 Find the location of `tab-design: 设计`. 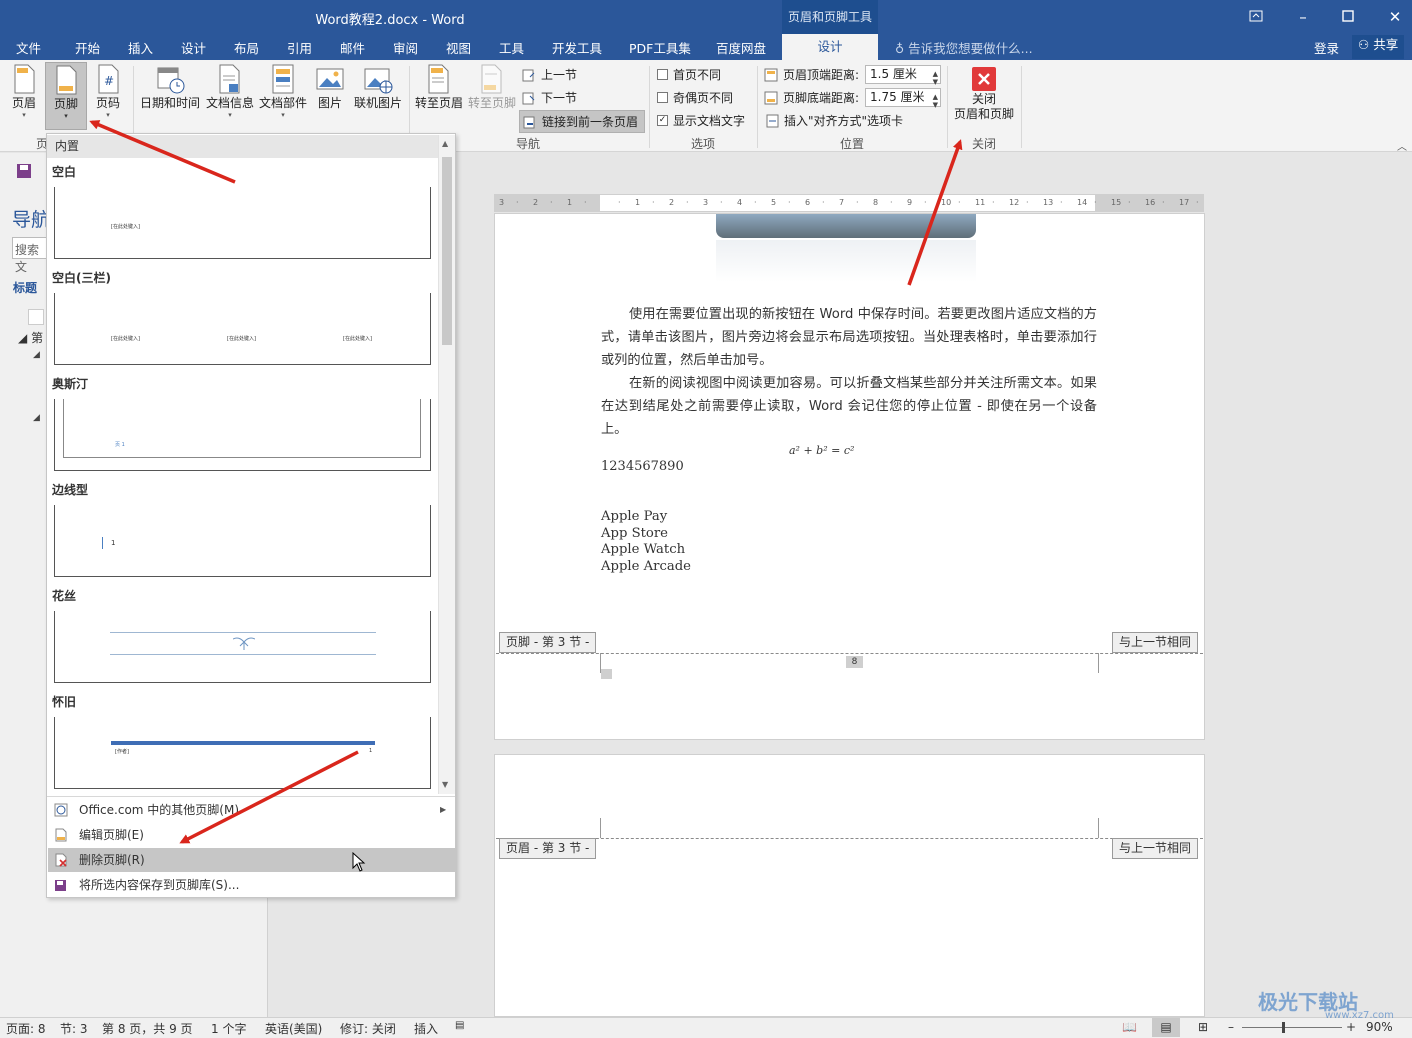

tab-design: 设计 is located at coordinates (193, 47).